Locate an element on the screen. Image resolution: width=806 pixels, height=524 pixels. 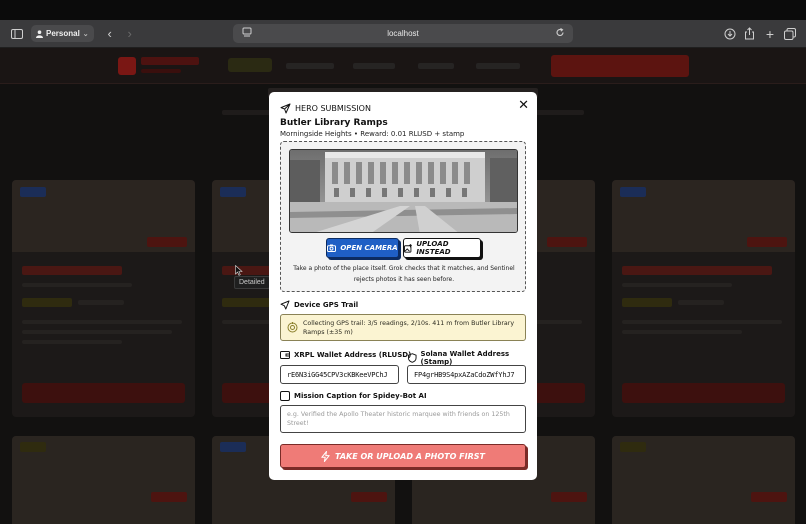
submit-button: TAKE OR UPLOAD A PHOTO FIRST is located at coordinates (403, 456).